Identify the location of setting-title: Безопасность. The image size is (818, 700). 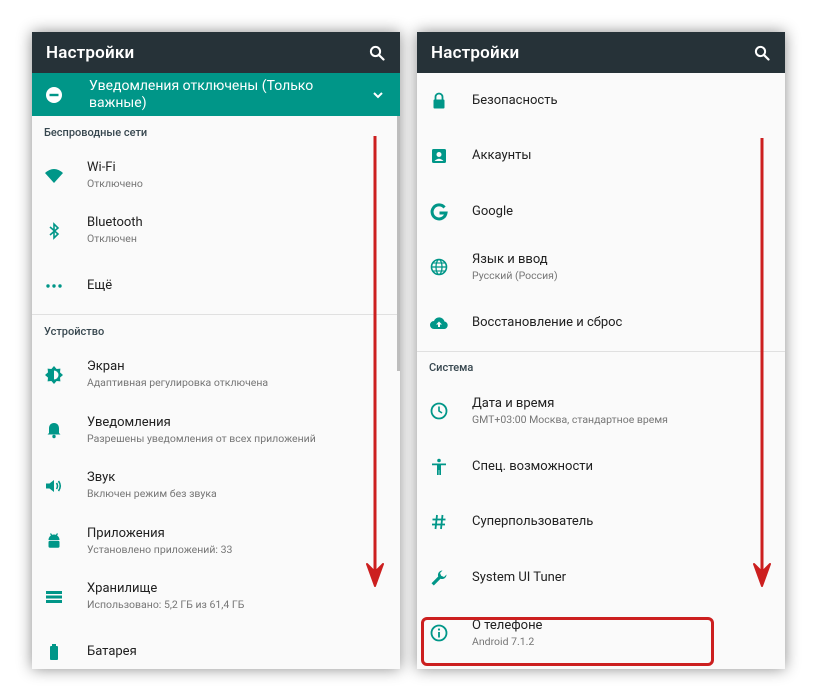
(515, 100).